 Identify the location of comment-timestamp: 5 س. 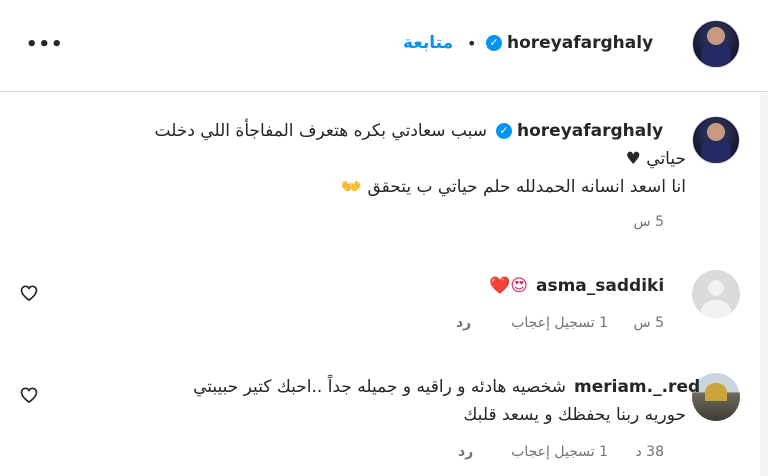
(649, 323).